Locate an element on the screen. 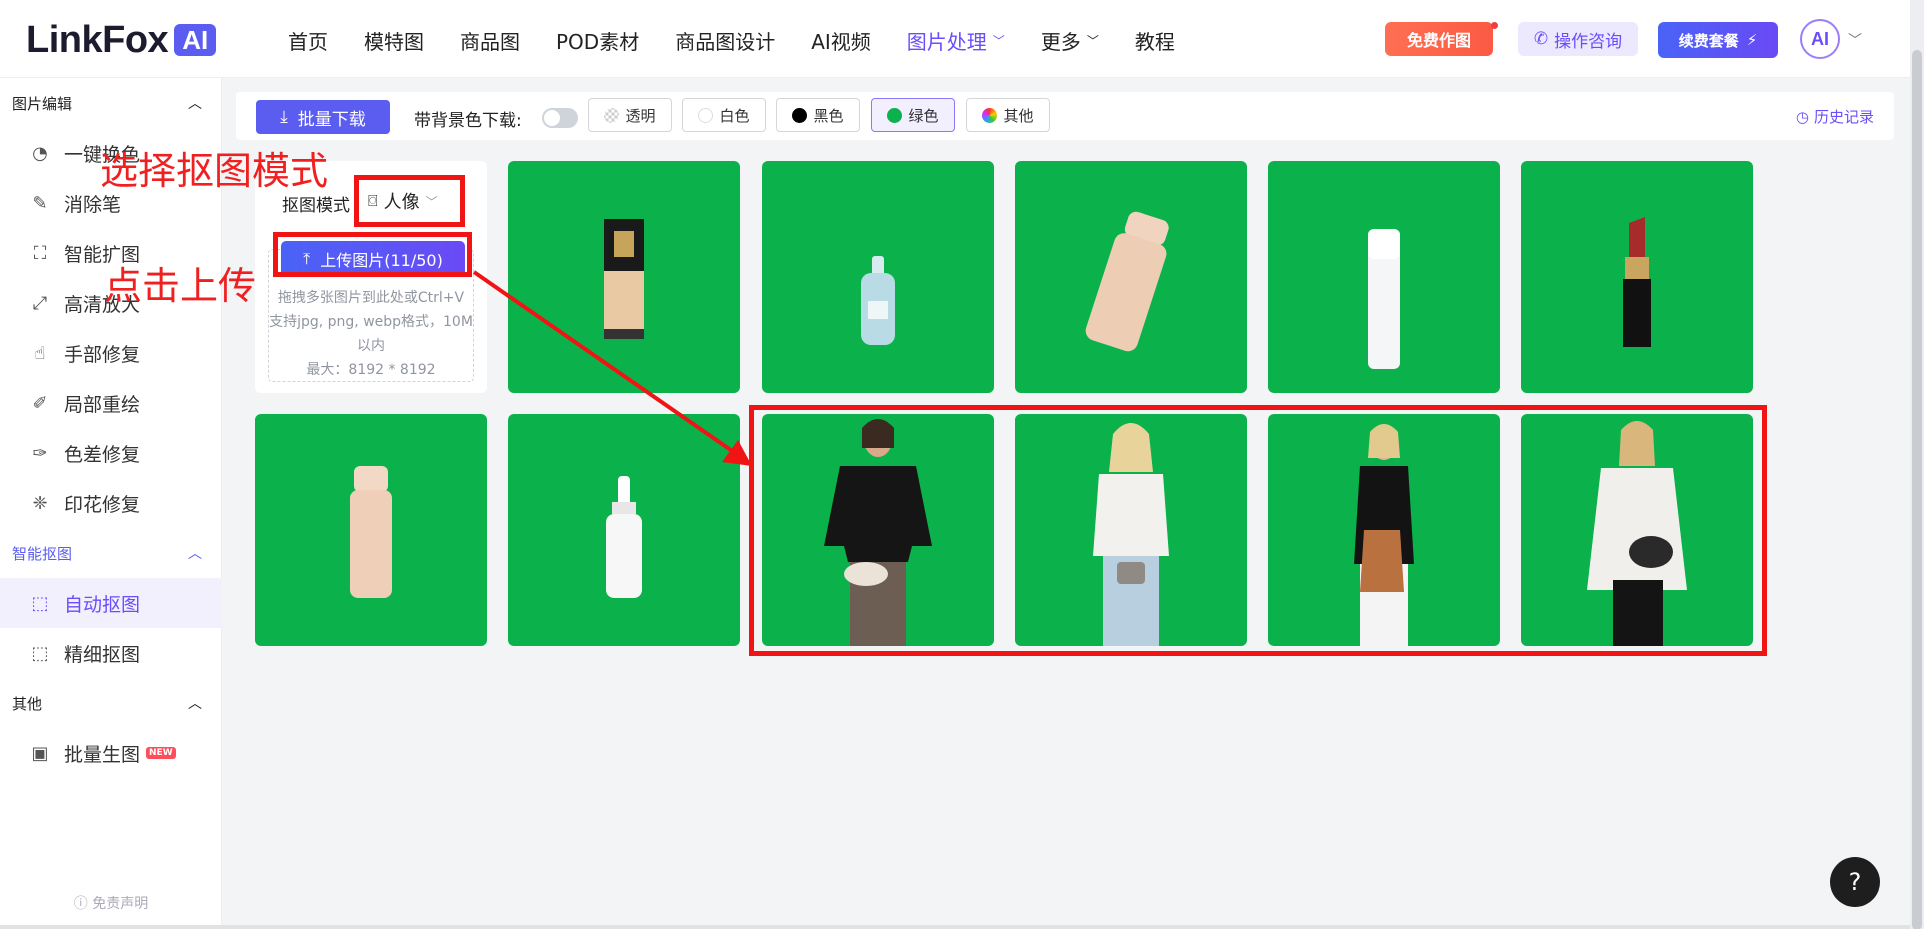 This screenshot has width=1924, height=929. annotation-arrow is located at coordinates (612, 368).